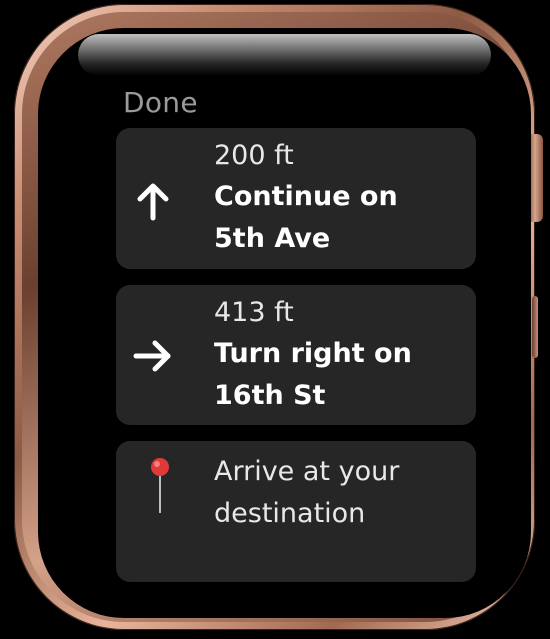  I want to click on step-instruction-line2: 5th Ave, so click(272, 238).